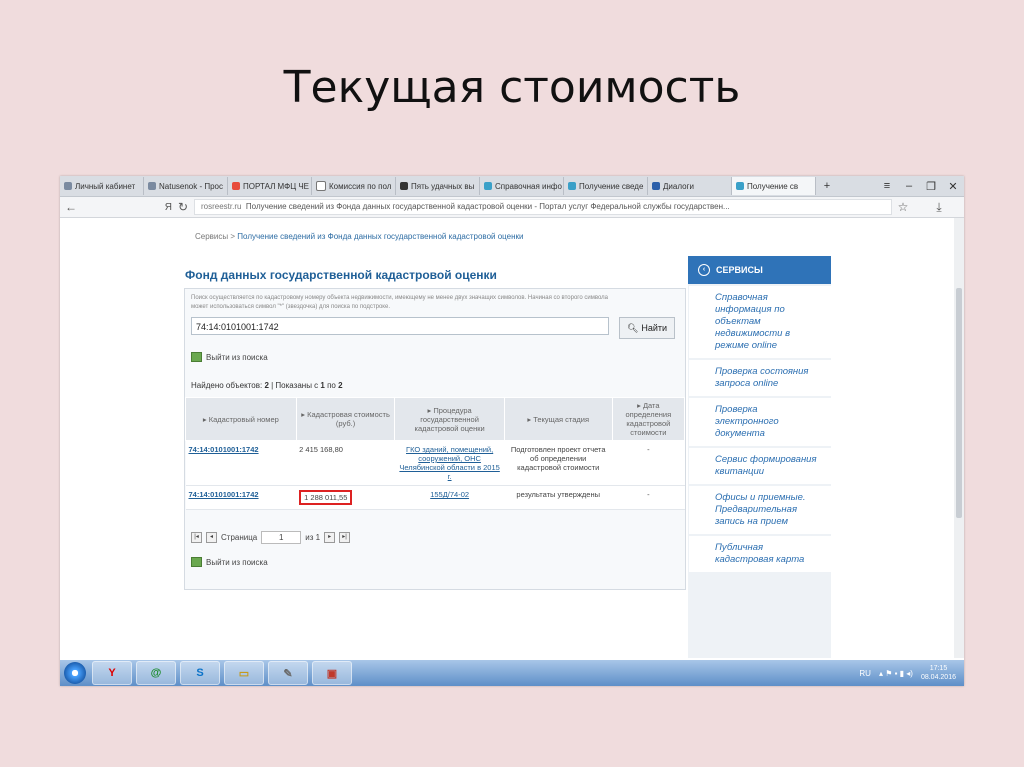 This screenshot has height=767, width=1024. I want to click on presentation-icon: ▣, so click(332, 673).